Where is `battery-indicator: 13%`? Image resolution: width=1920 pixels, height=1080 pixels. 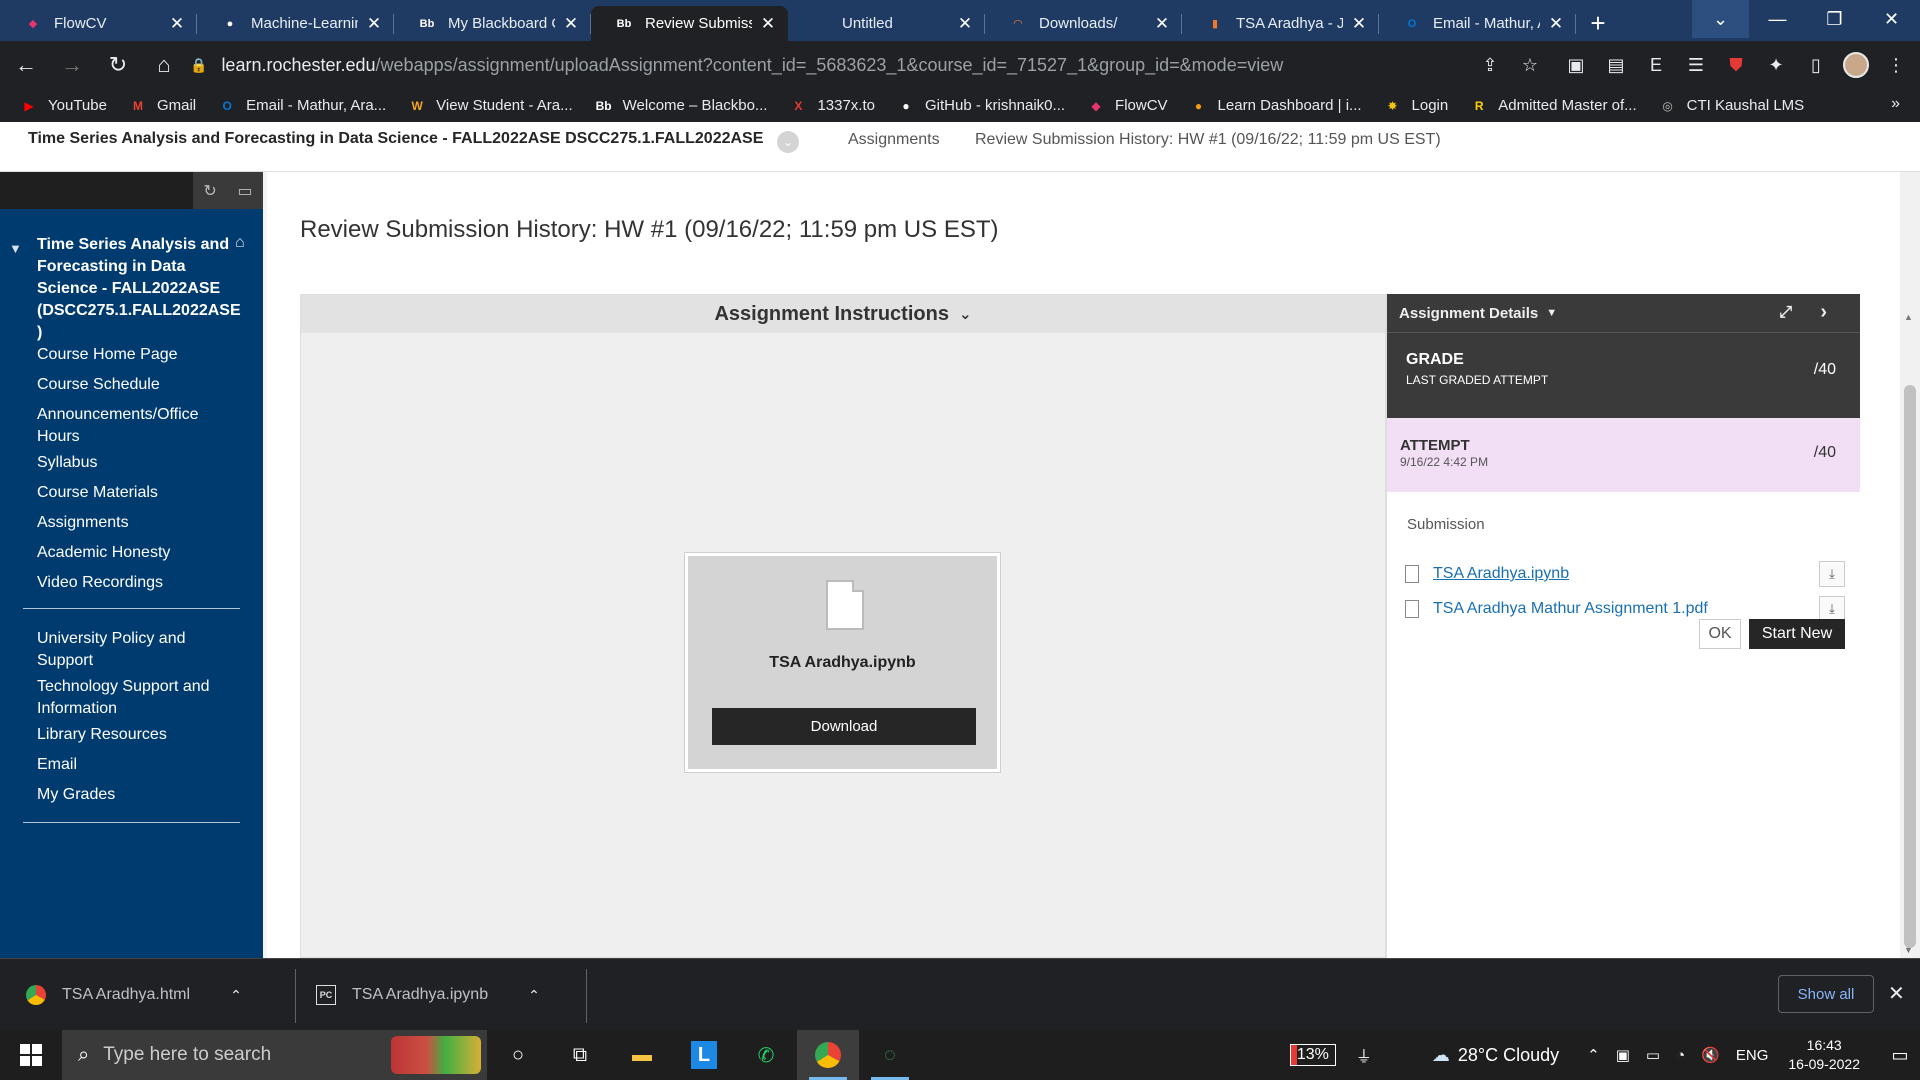
battery-indicator: 13% is located at coordinates (1312, 1055).